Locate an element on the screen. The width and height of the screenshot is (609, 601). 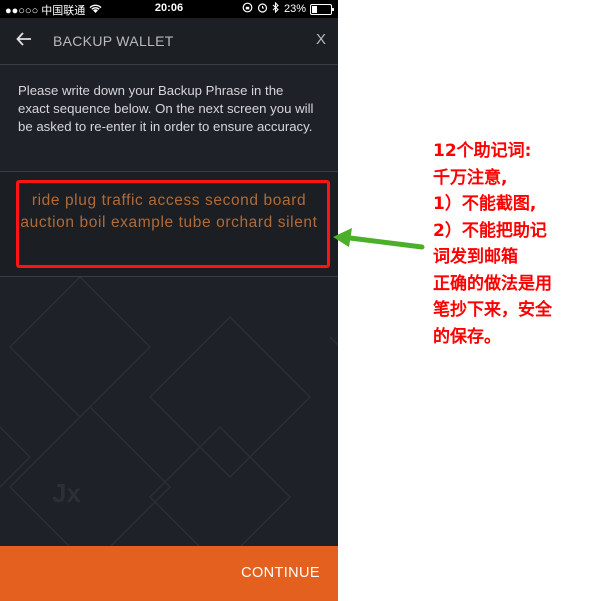
annotation-line: 2）不能把助记 is located at coordinates (490, 230).